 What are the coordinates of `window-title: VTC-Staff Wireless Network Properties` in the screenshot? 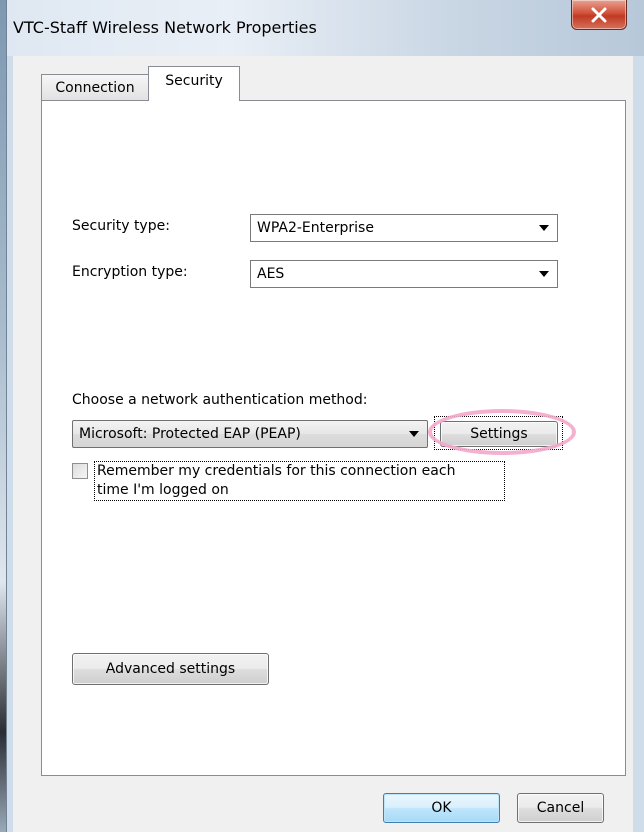 It's located at (165, 27).